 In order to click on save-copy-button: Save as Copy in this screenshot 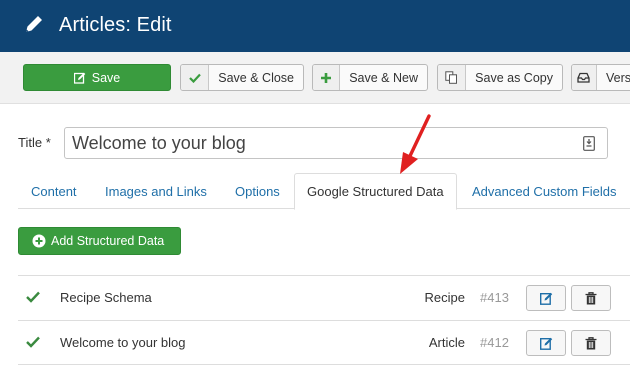, I will do `click(500, 77)`.